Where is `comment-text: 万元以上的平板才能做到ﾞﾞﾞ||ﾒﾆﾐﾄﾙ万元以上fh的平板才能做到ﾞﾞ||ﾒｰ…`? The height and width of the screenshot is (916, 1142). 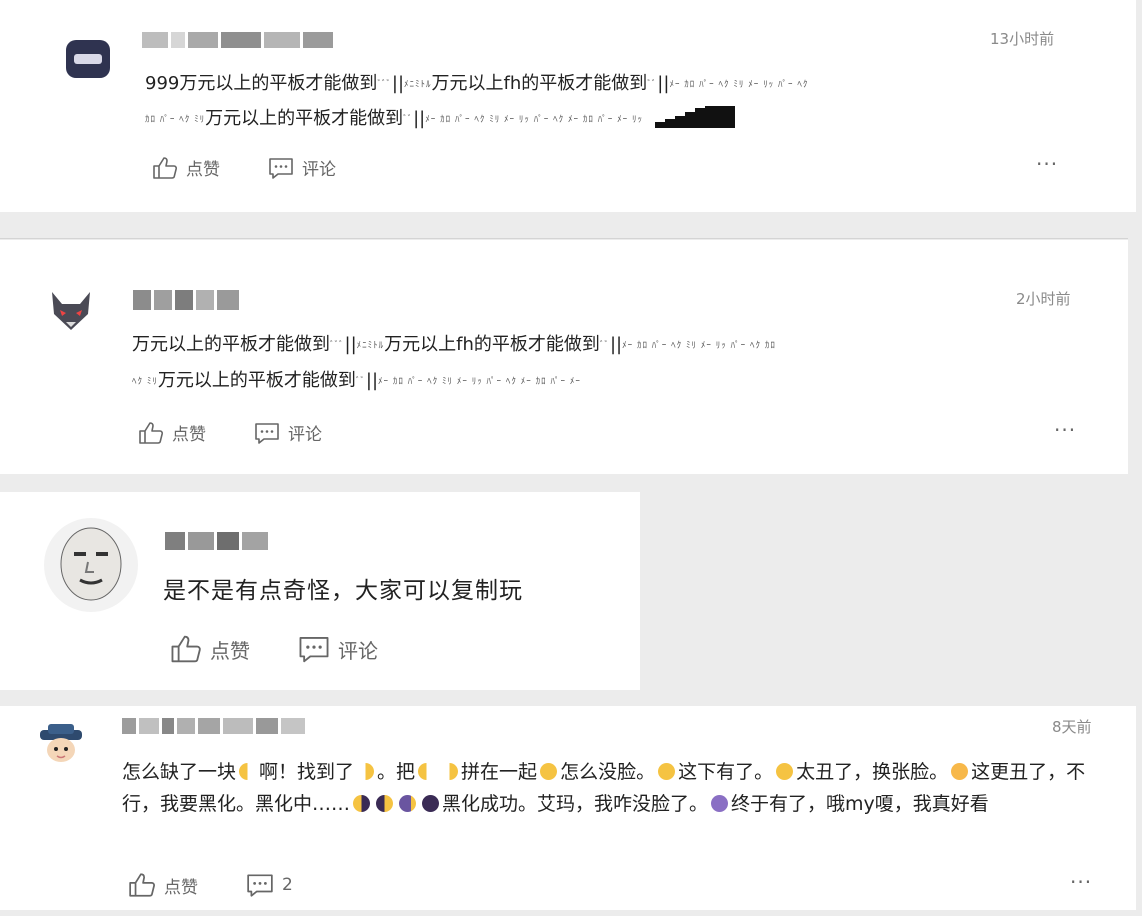
comment-text: 万元以上的平板才能做到ﾞﾞﾞ||ﾒﾆﾐﾄﾙ万元以上fh的平板才能做到ﾞﾞ||ﾒｰ… is located at coordinates (454, 344).